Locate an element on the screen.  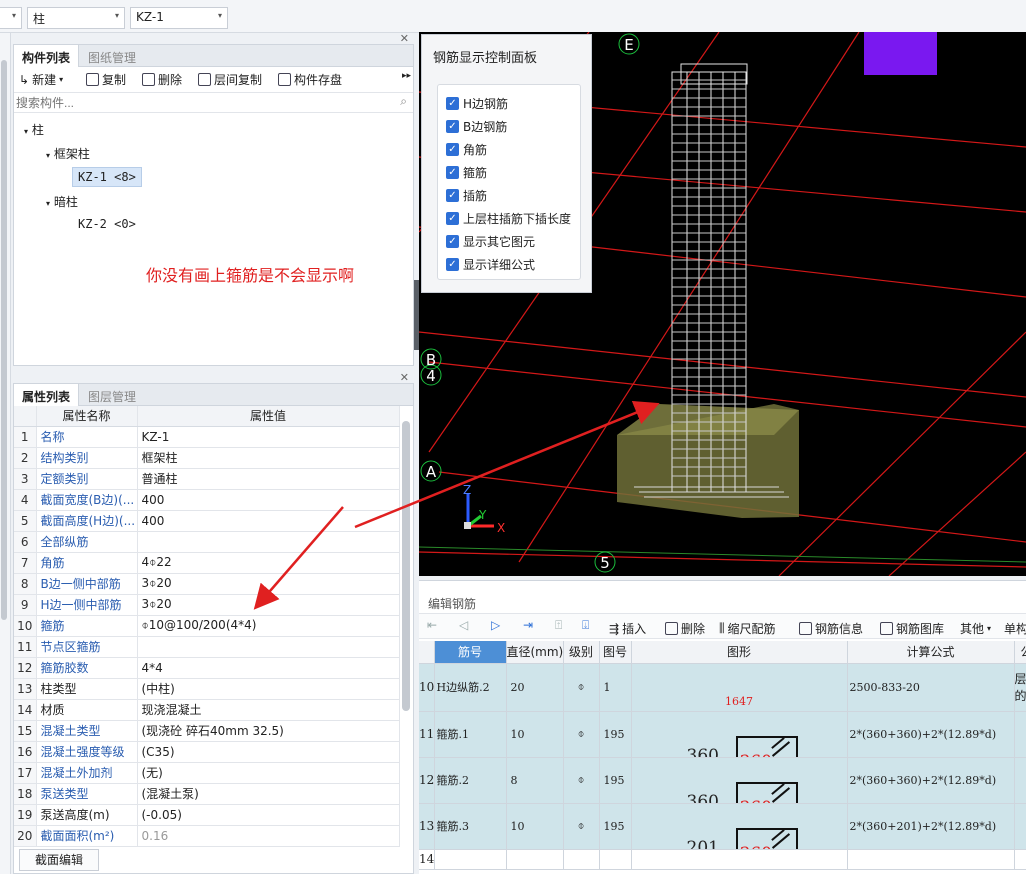
display-option-checkbox: ✓ 上层柱插筋下插长度 is located at coordinates (508, 218).